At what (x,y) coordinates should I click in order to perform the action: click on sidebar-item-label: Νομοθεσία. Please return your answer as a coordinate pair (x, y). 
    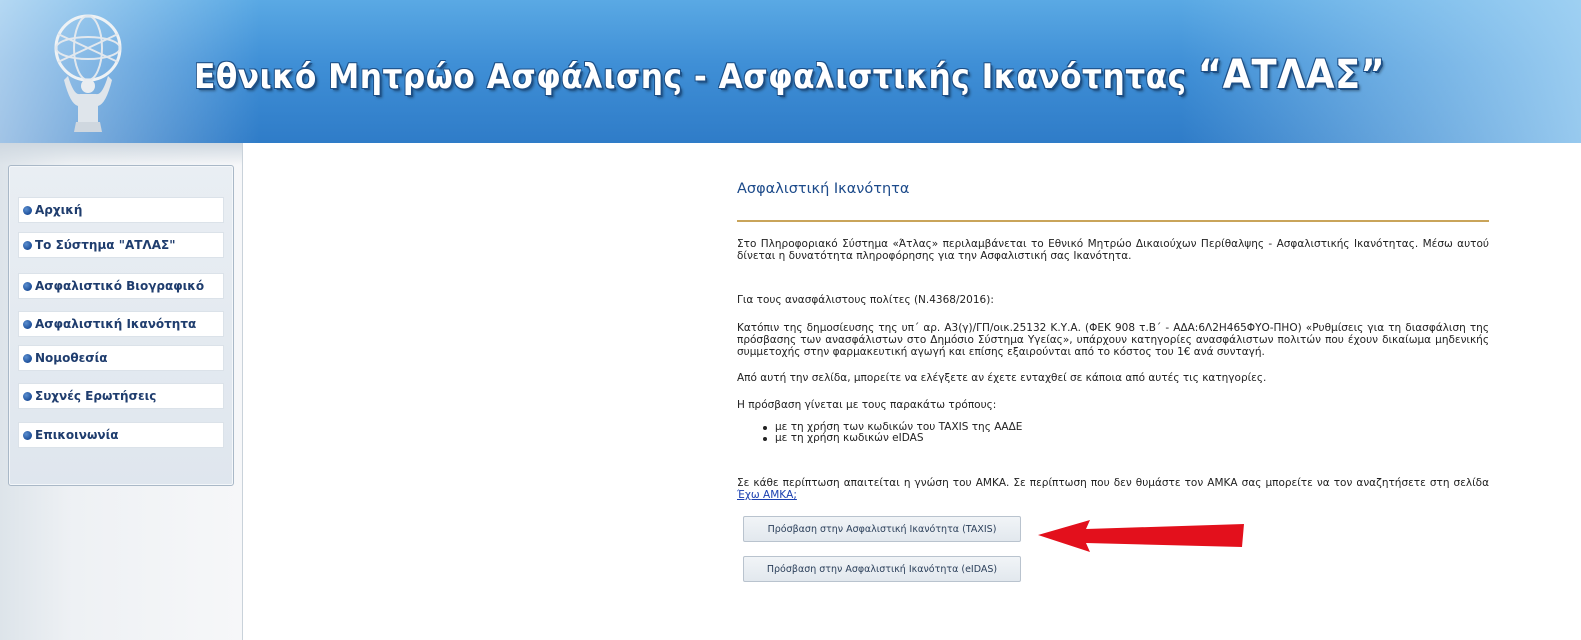
    Looking at the image, I should click on (71, 358).